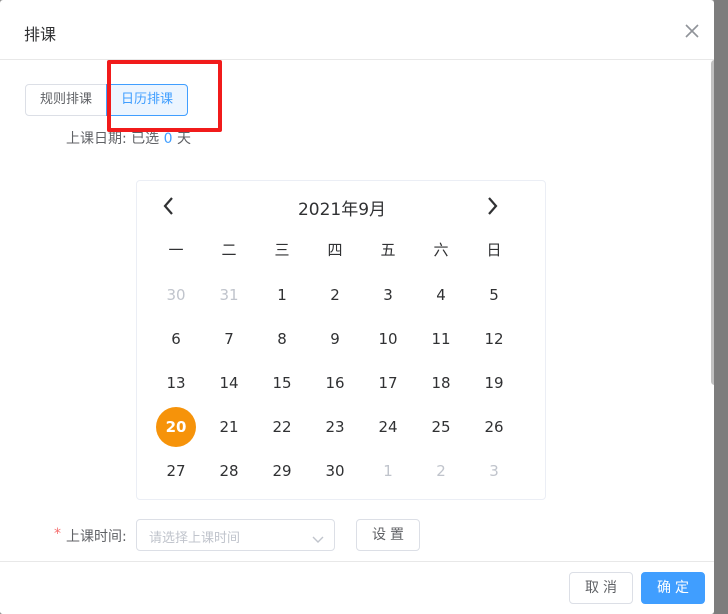  Describe the element at coordinates (282, 383) in the screenshot. I see `calendar-day: 15` at that location.